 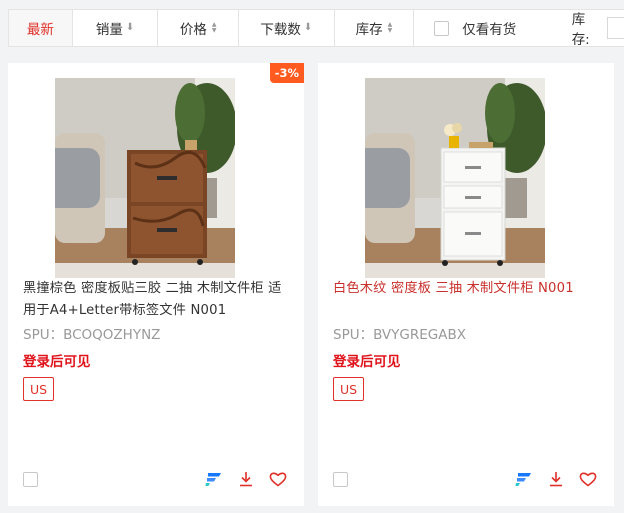 I want to click on in-stock-filter: 仅看有货, so click(x=483, y=28).